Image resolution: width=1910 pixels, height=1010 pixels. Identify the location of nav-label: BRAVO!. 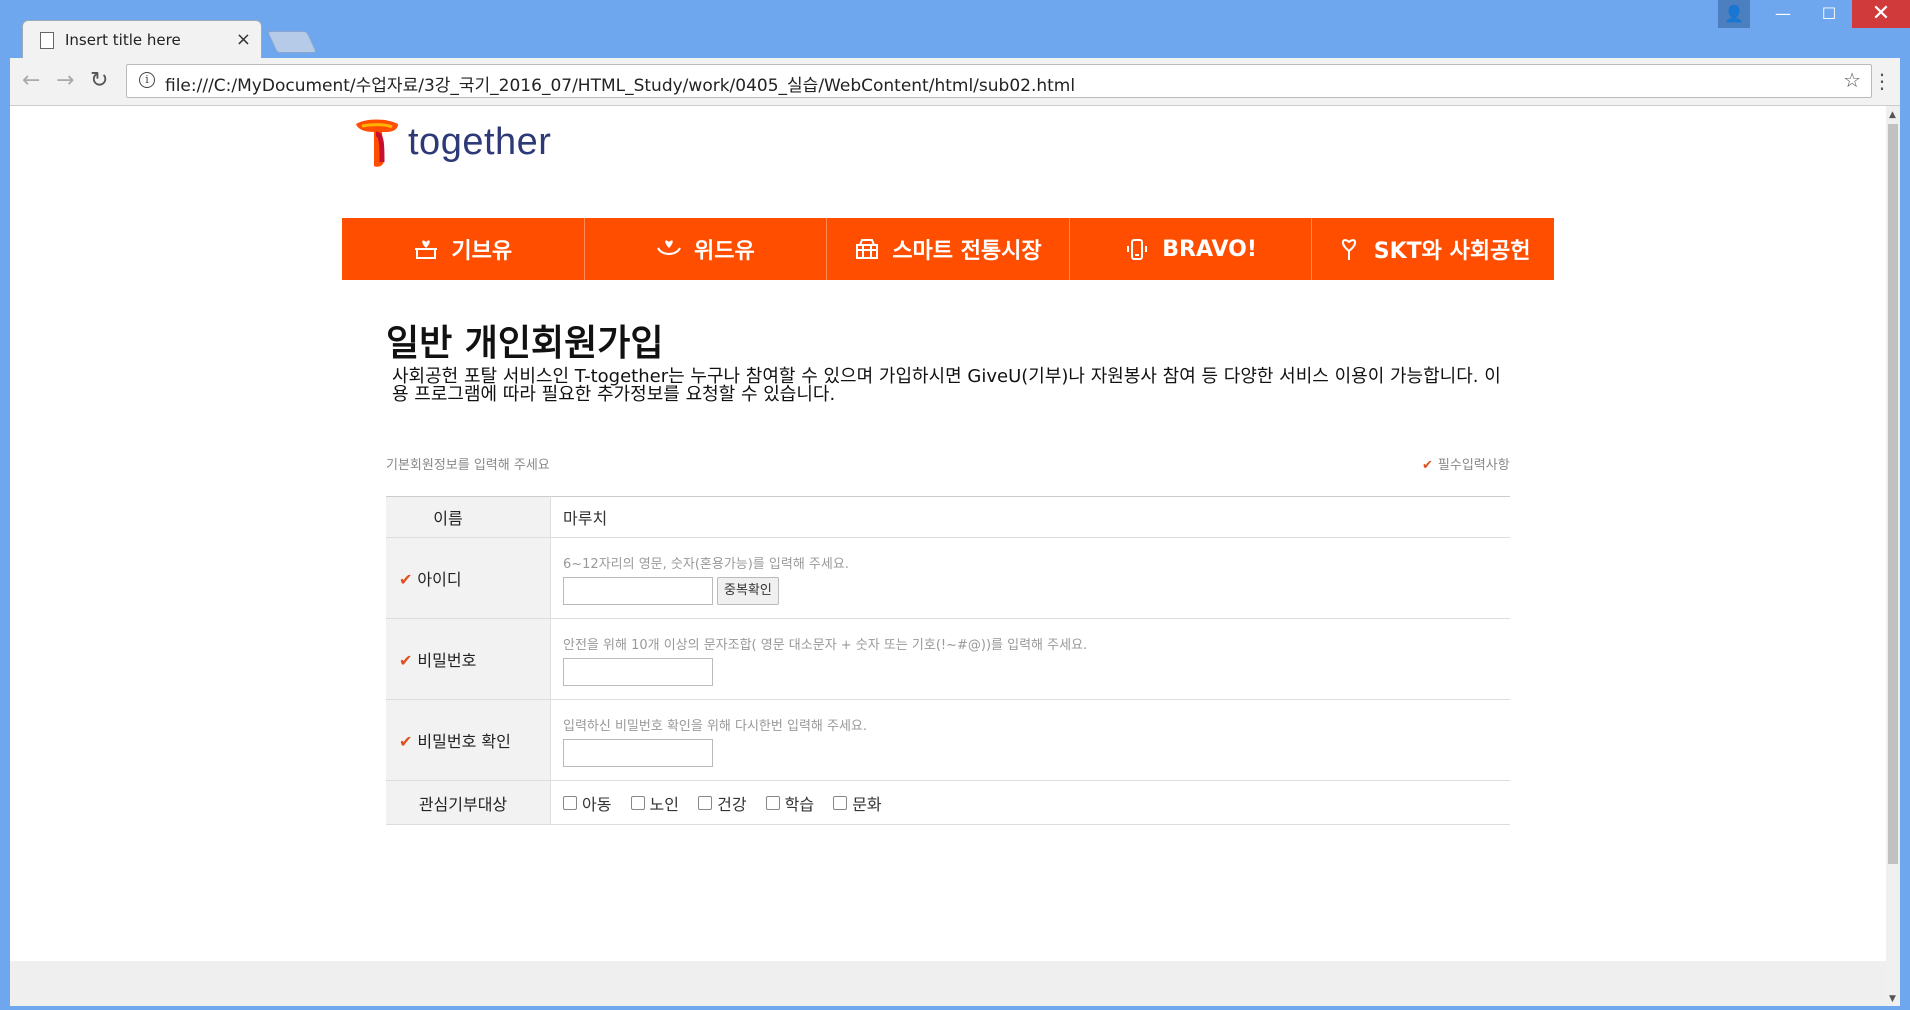
(1209, 249).